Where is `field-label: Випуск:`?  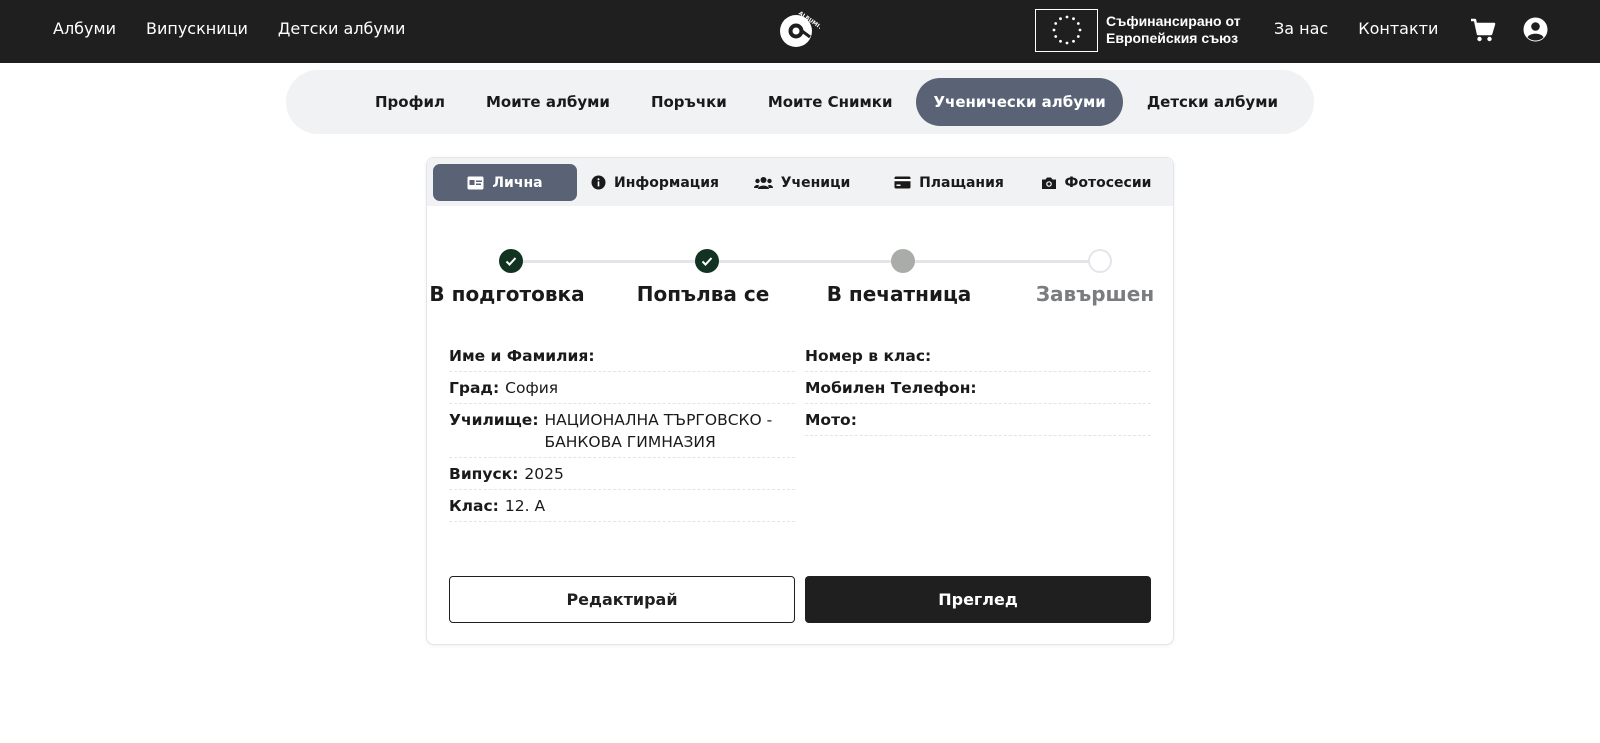 field-label: Випуск: is located at coordinates (484, 474).